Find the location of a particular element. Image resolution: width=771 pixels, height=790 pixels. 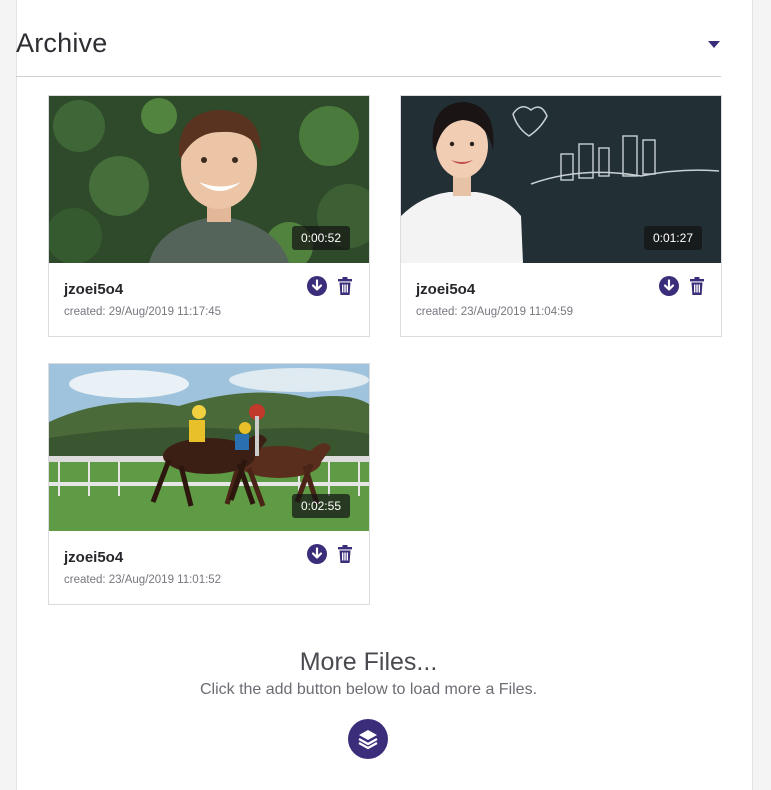

video-thumbnail: 0:00:52 is located at coordinates (209, 179).